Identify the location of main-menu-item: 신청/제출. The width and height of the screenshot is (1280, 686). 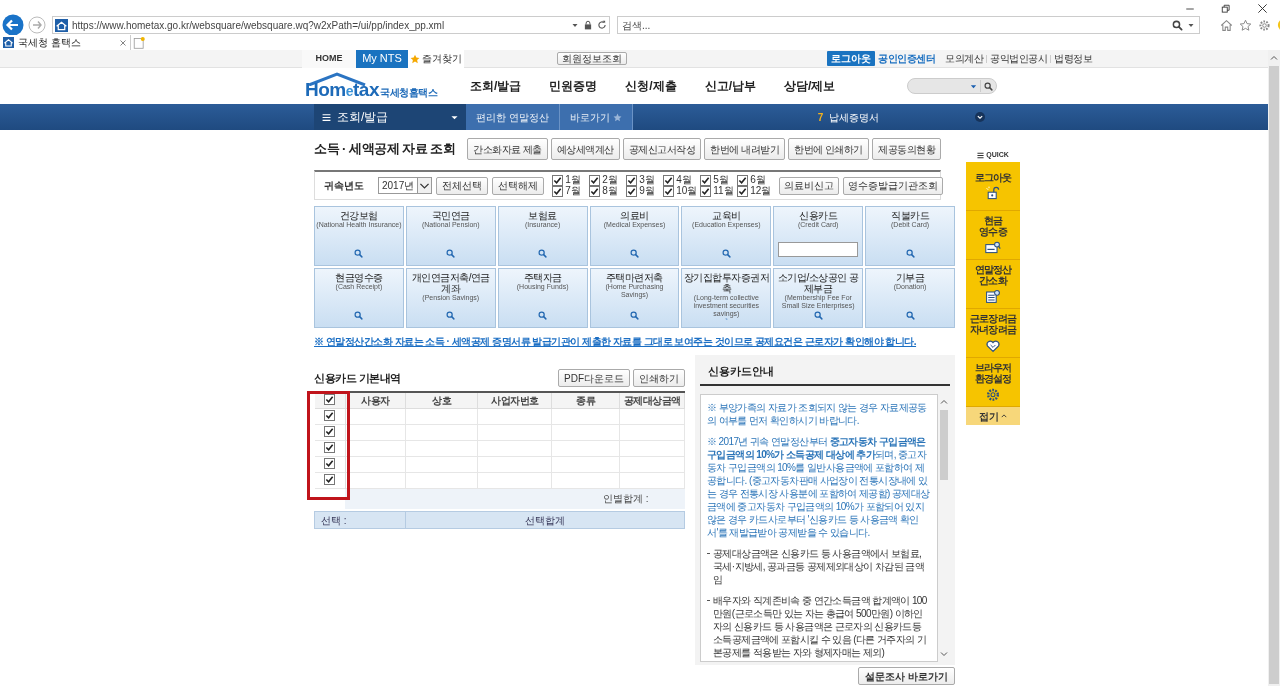
(651, 86).